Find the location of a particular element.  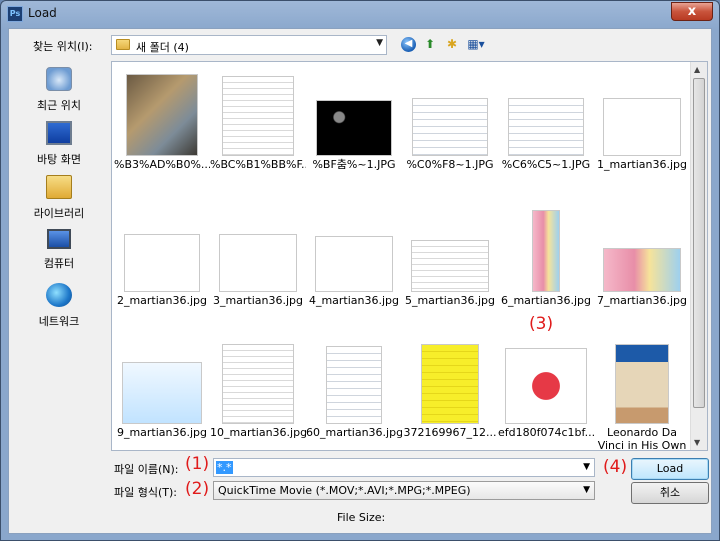

file-item: %C6%C5~1.JPG is located at coordinates (546, 127).